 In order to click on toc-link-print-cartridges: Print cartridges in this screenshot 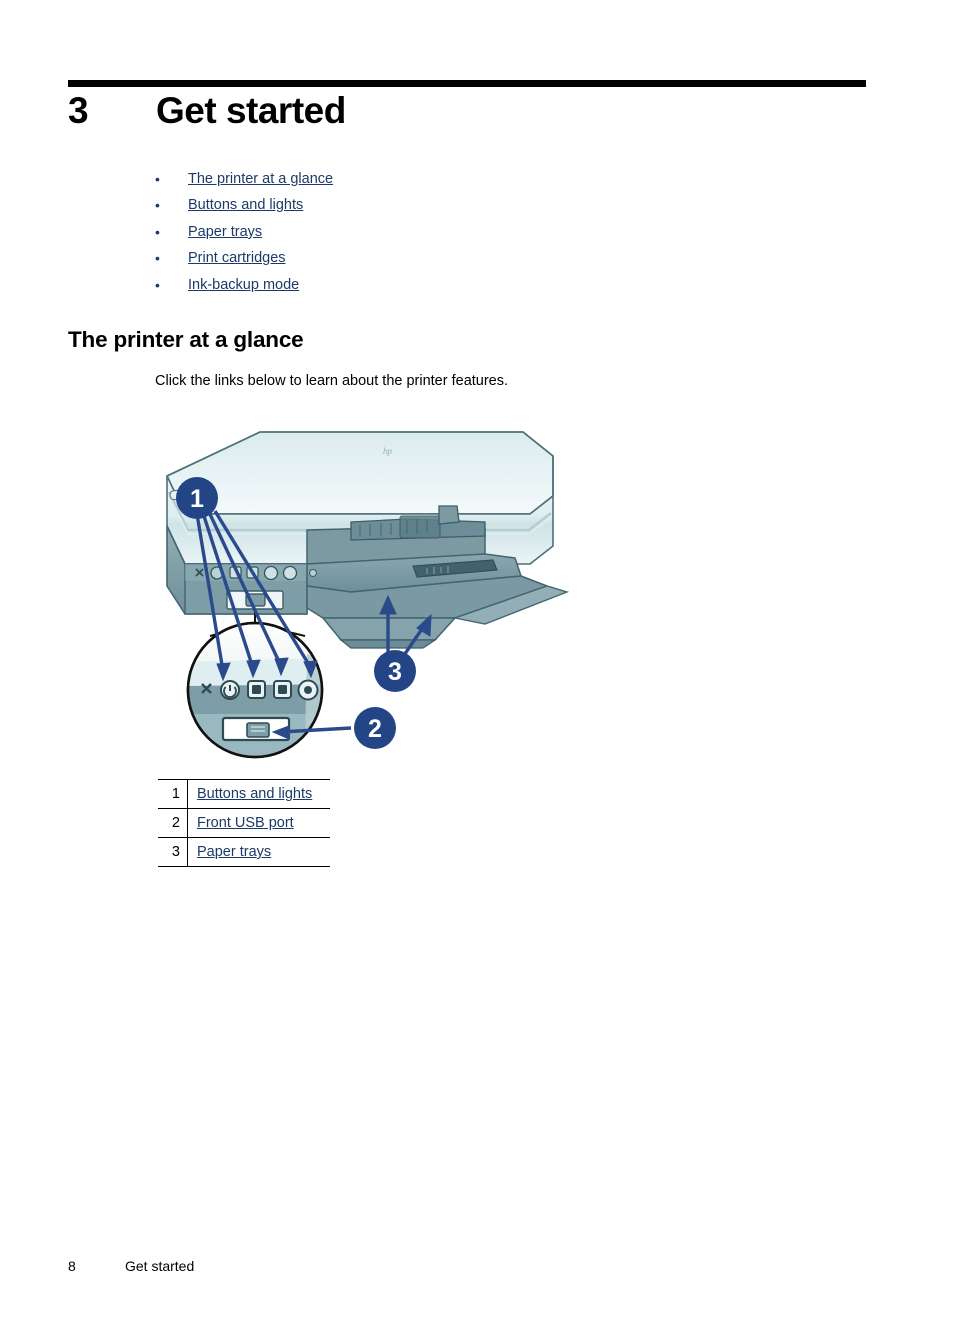, I will do `click(237, 258)`.